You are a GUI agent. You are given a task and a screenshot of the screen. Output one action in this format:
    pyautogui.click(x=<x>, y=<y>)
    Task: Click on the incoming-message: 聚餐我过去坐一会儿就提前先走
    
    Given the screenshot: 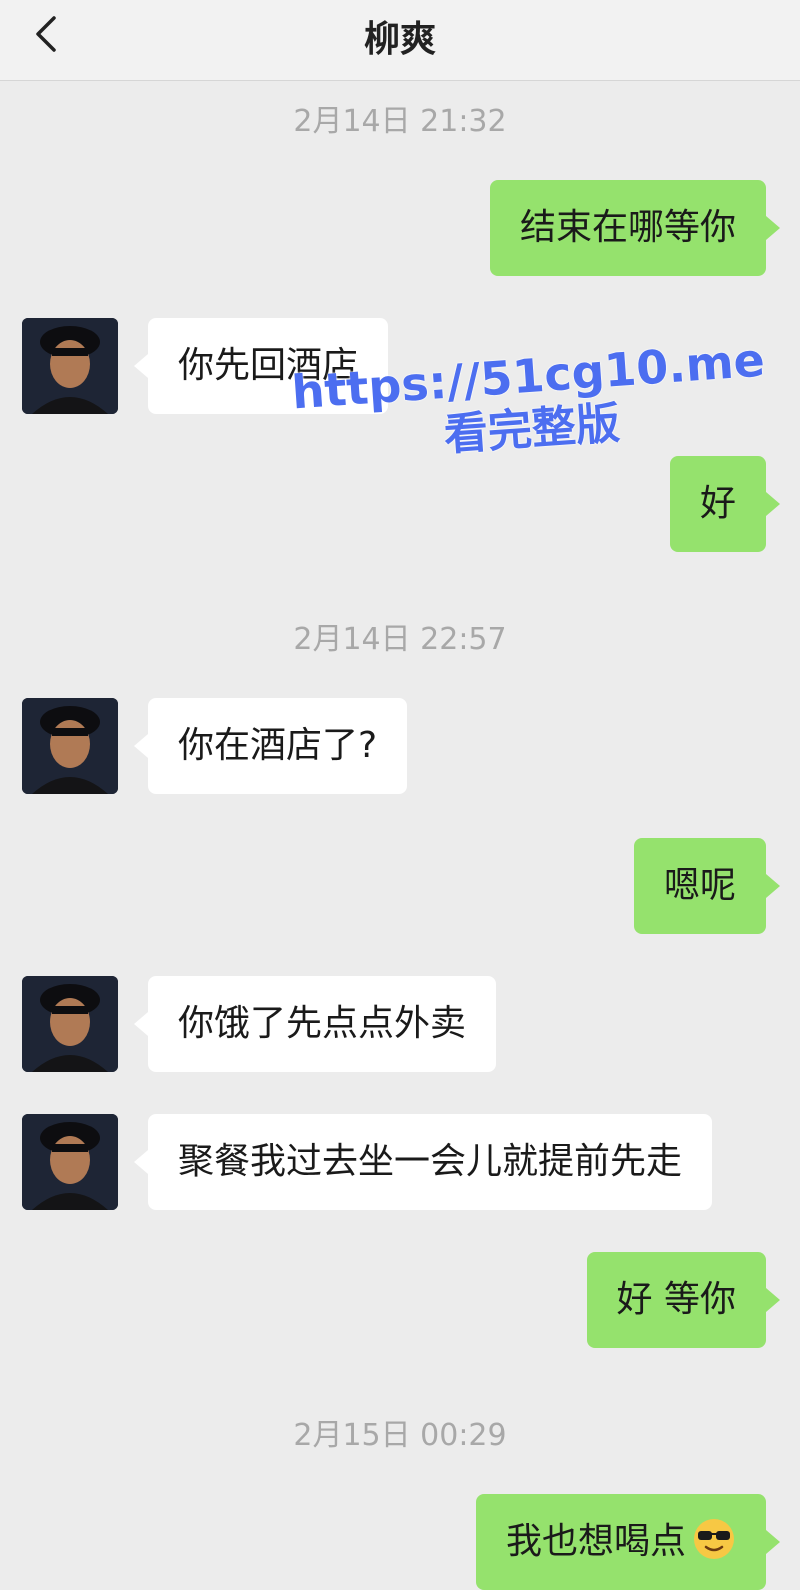 What is the action you would take?
    pyautogui.click(x=423, y=1162)
    